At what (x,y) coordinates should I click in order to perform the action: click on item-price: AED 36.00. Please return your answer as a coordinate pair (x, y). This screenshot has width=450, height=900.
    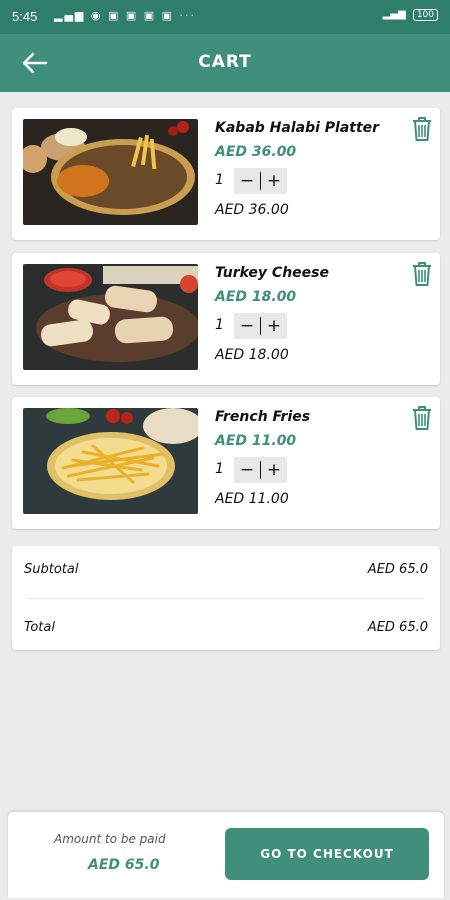
    Looking at the image, I should click on (256, 152).